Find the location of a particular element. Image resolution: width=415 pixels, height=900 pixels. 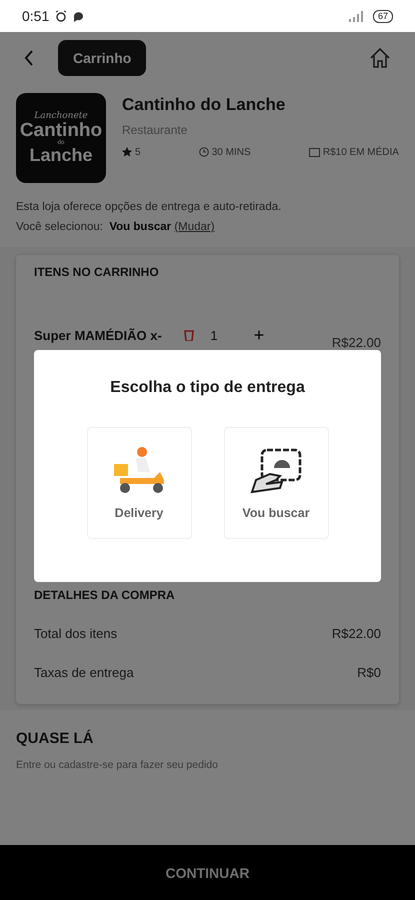

delivery-option: Delivery is located at coordinates (139, 483).